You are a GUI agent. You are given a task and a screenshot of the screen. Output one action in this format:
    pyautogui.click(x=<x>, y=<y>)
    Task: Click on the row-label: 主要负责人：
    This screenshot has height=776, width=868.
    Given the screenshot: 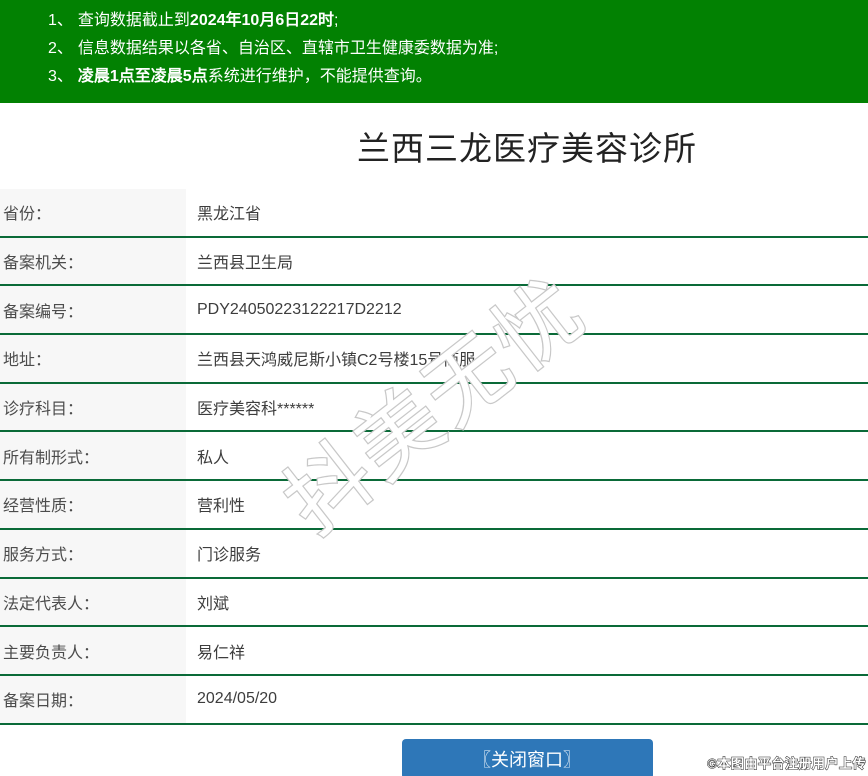 What is the action you would take?
    pyautogui.click(x=93, y=650)
    